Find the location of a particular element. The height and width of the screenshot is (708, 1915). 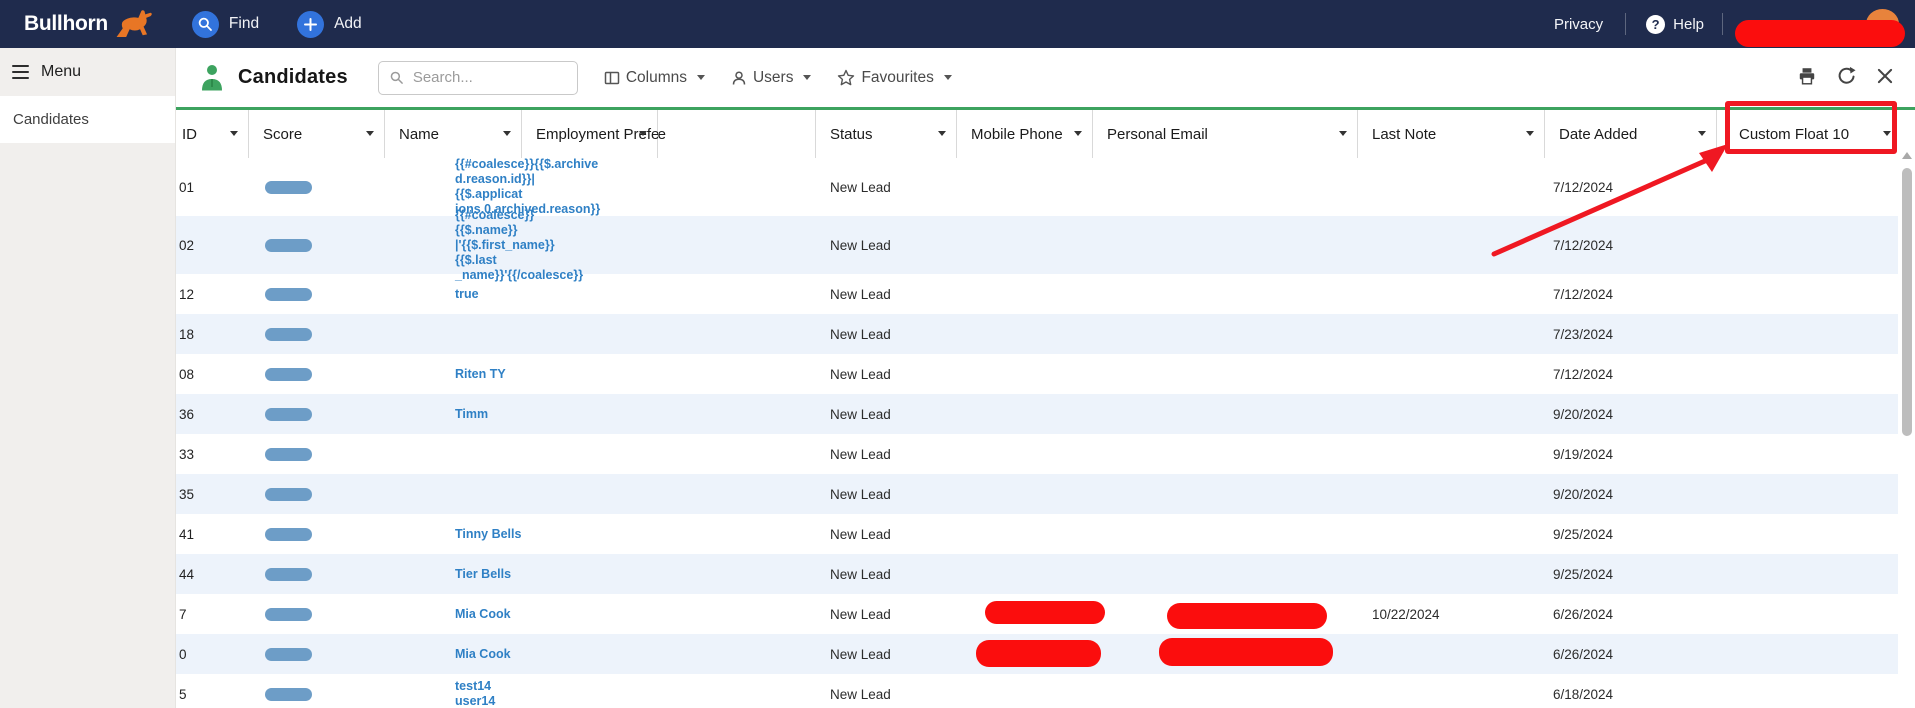

table-row: 35 New Lead 9/20/2024 is located at coordinates (1037, 494).